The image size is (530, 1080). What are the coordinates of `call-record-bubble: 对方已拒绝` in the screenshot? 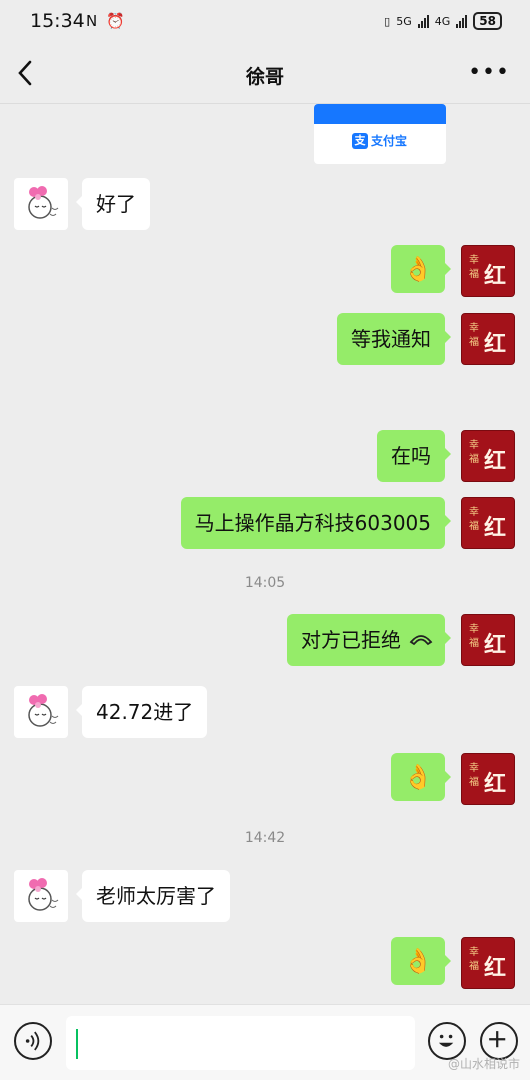 It's located at (369, 640).